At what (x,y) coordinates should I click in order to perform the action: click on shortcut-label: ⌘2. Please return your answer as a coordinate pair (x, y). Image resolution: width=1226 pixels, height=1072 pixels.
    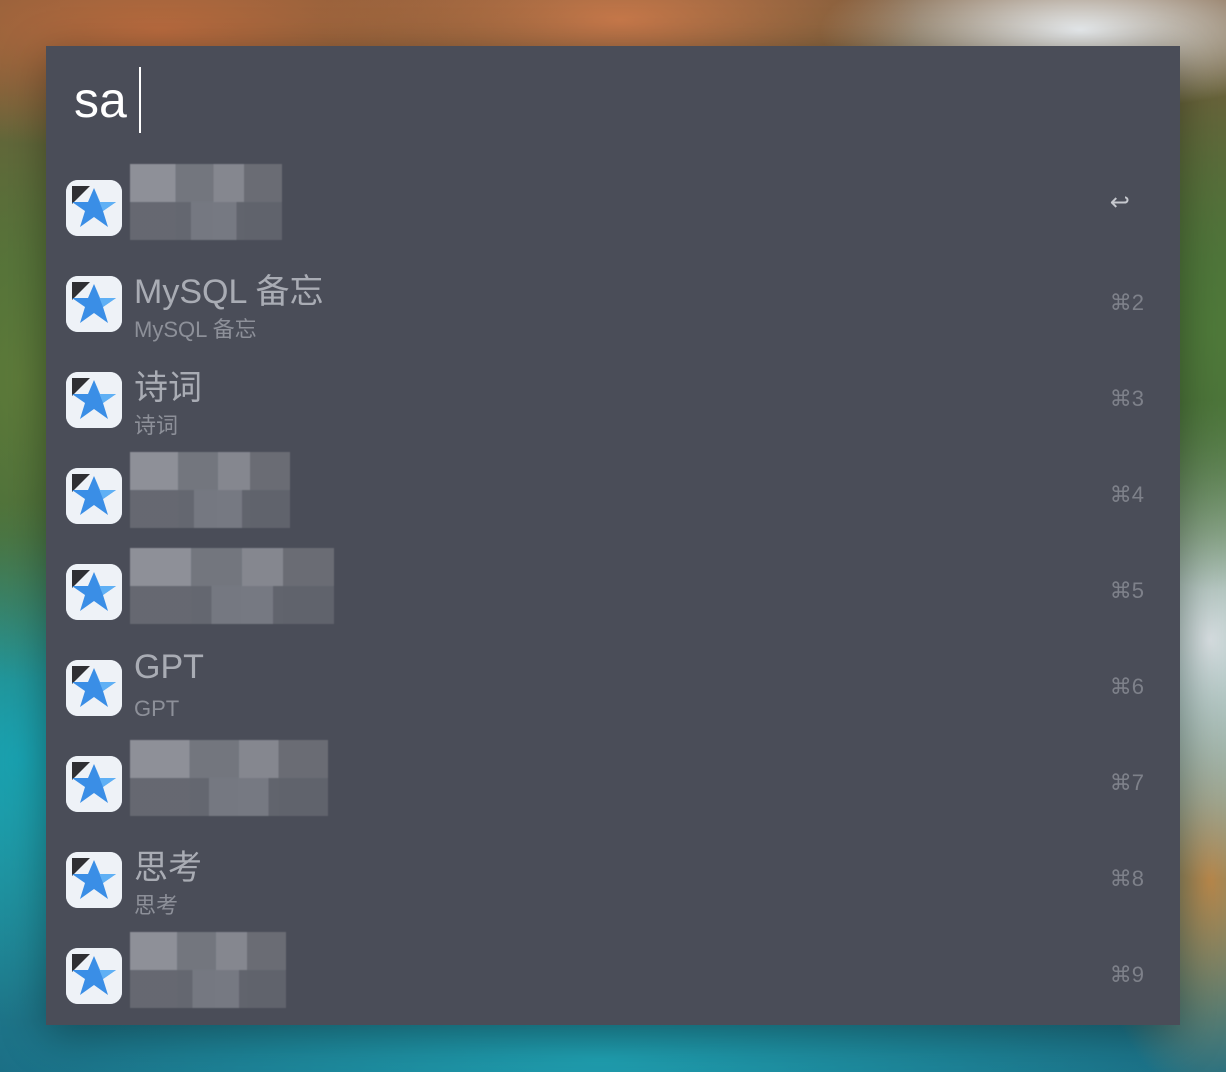
    Looking at the image, I should click on (1126, 302).